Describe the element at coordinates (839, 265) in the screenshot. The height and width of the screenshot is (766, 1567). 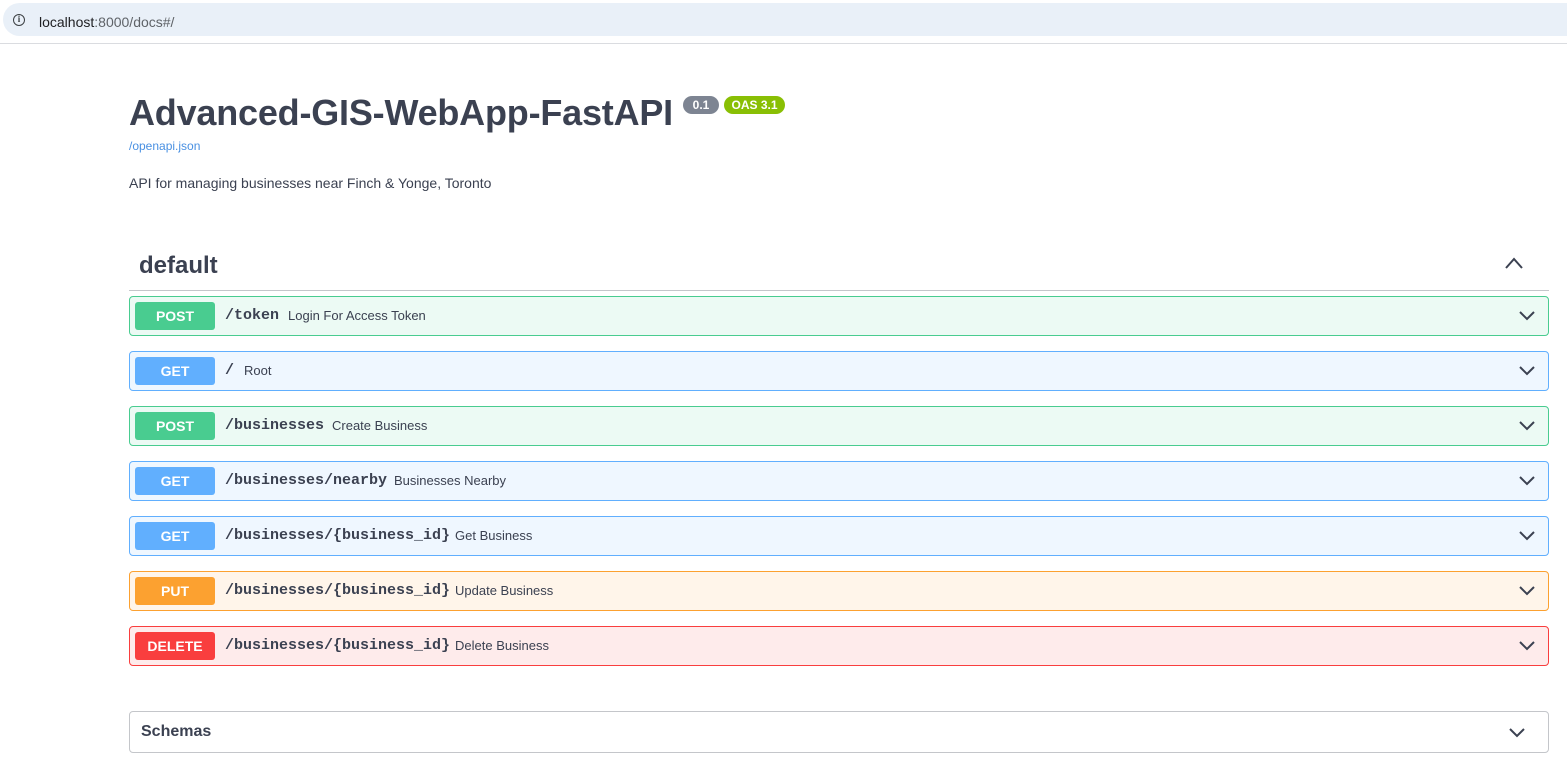
I see `tag-section-header: default` at that location.